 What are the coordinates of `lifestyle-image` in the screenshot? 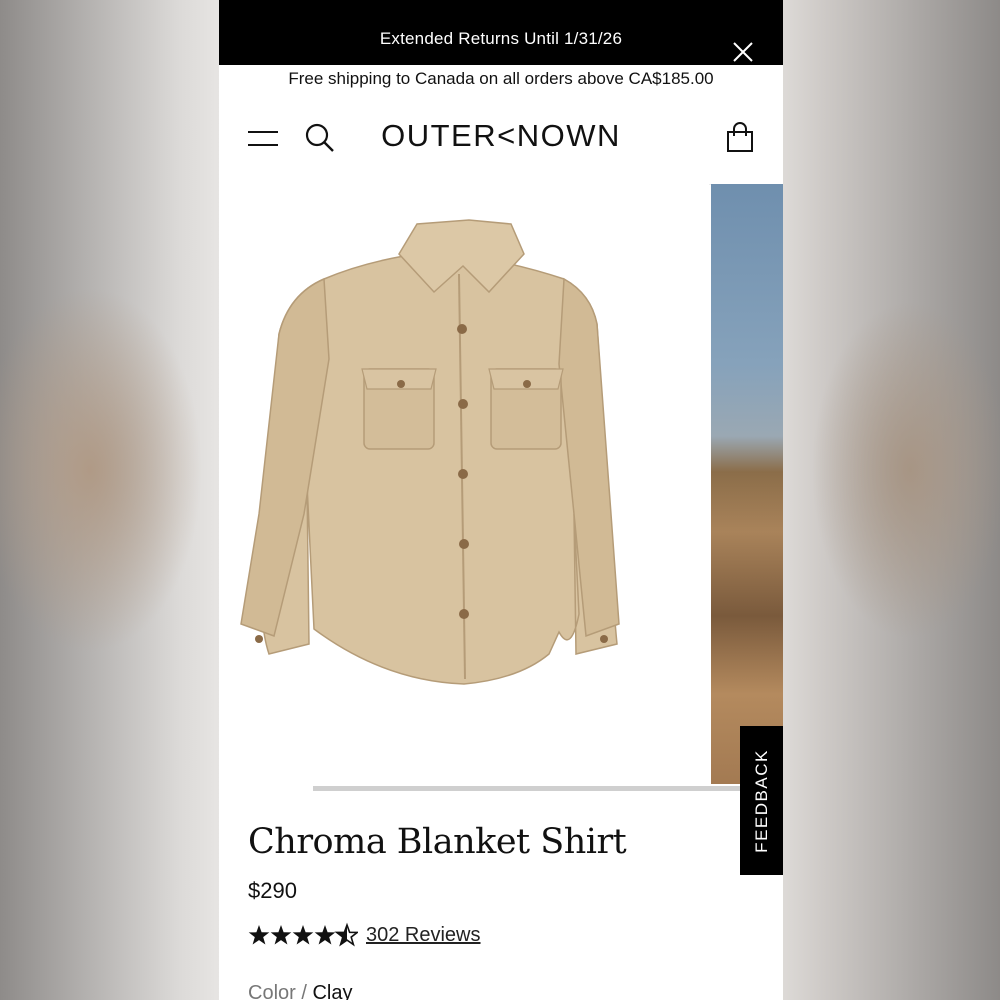 It's located at (747, 484).